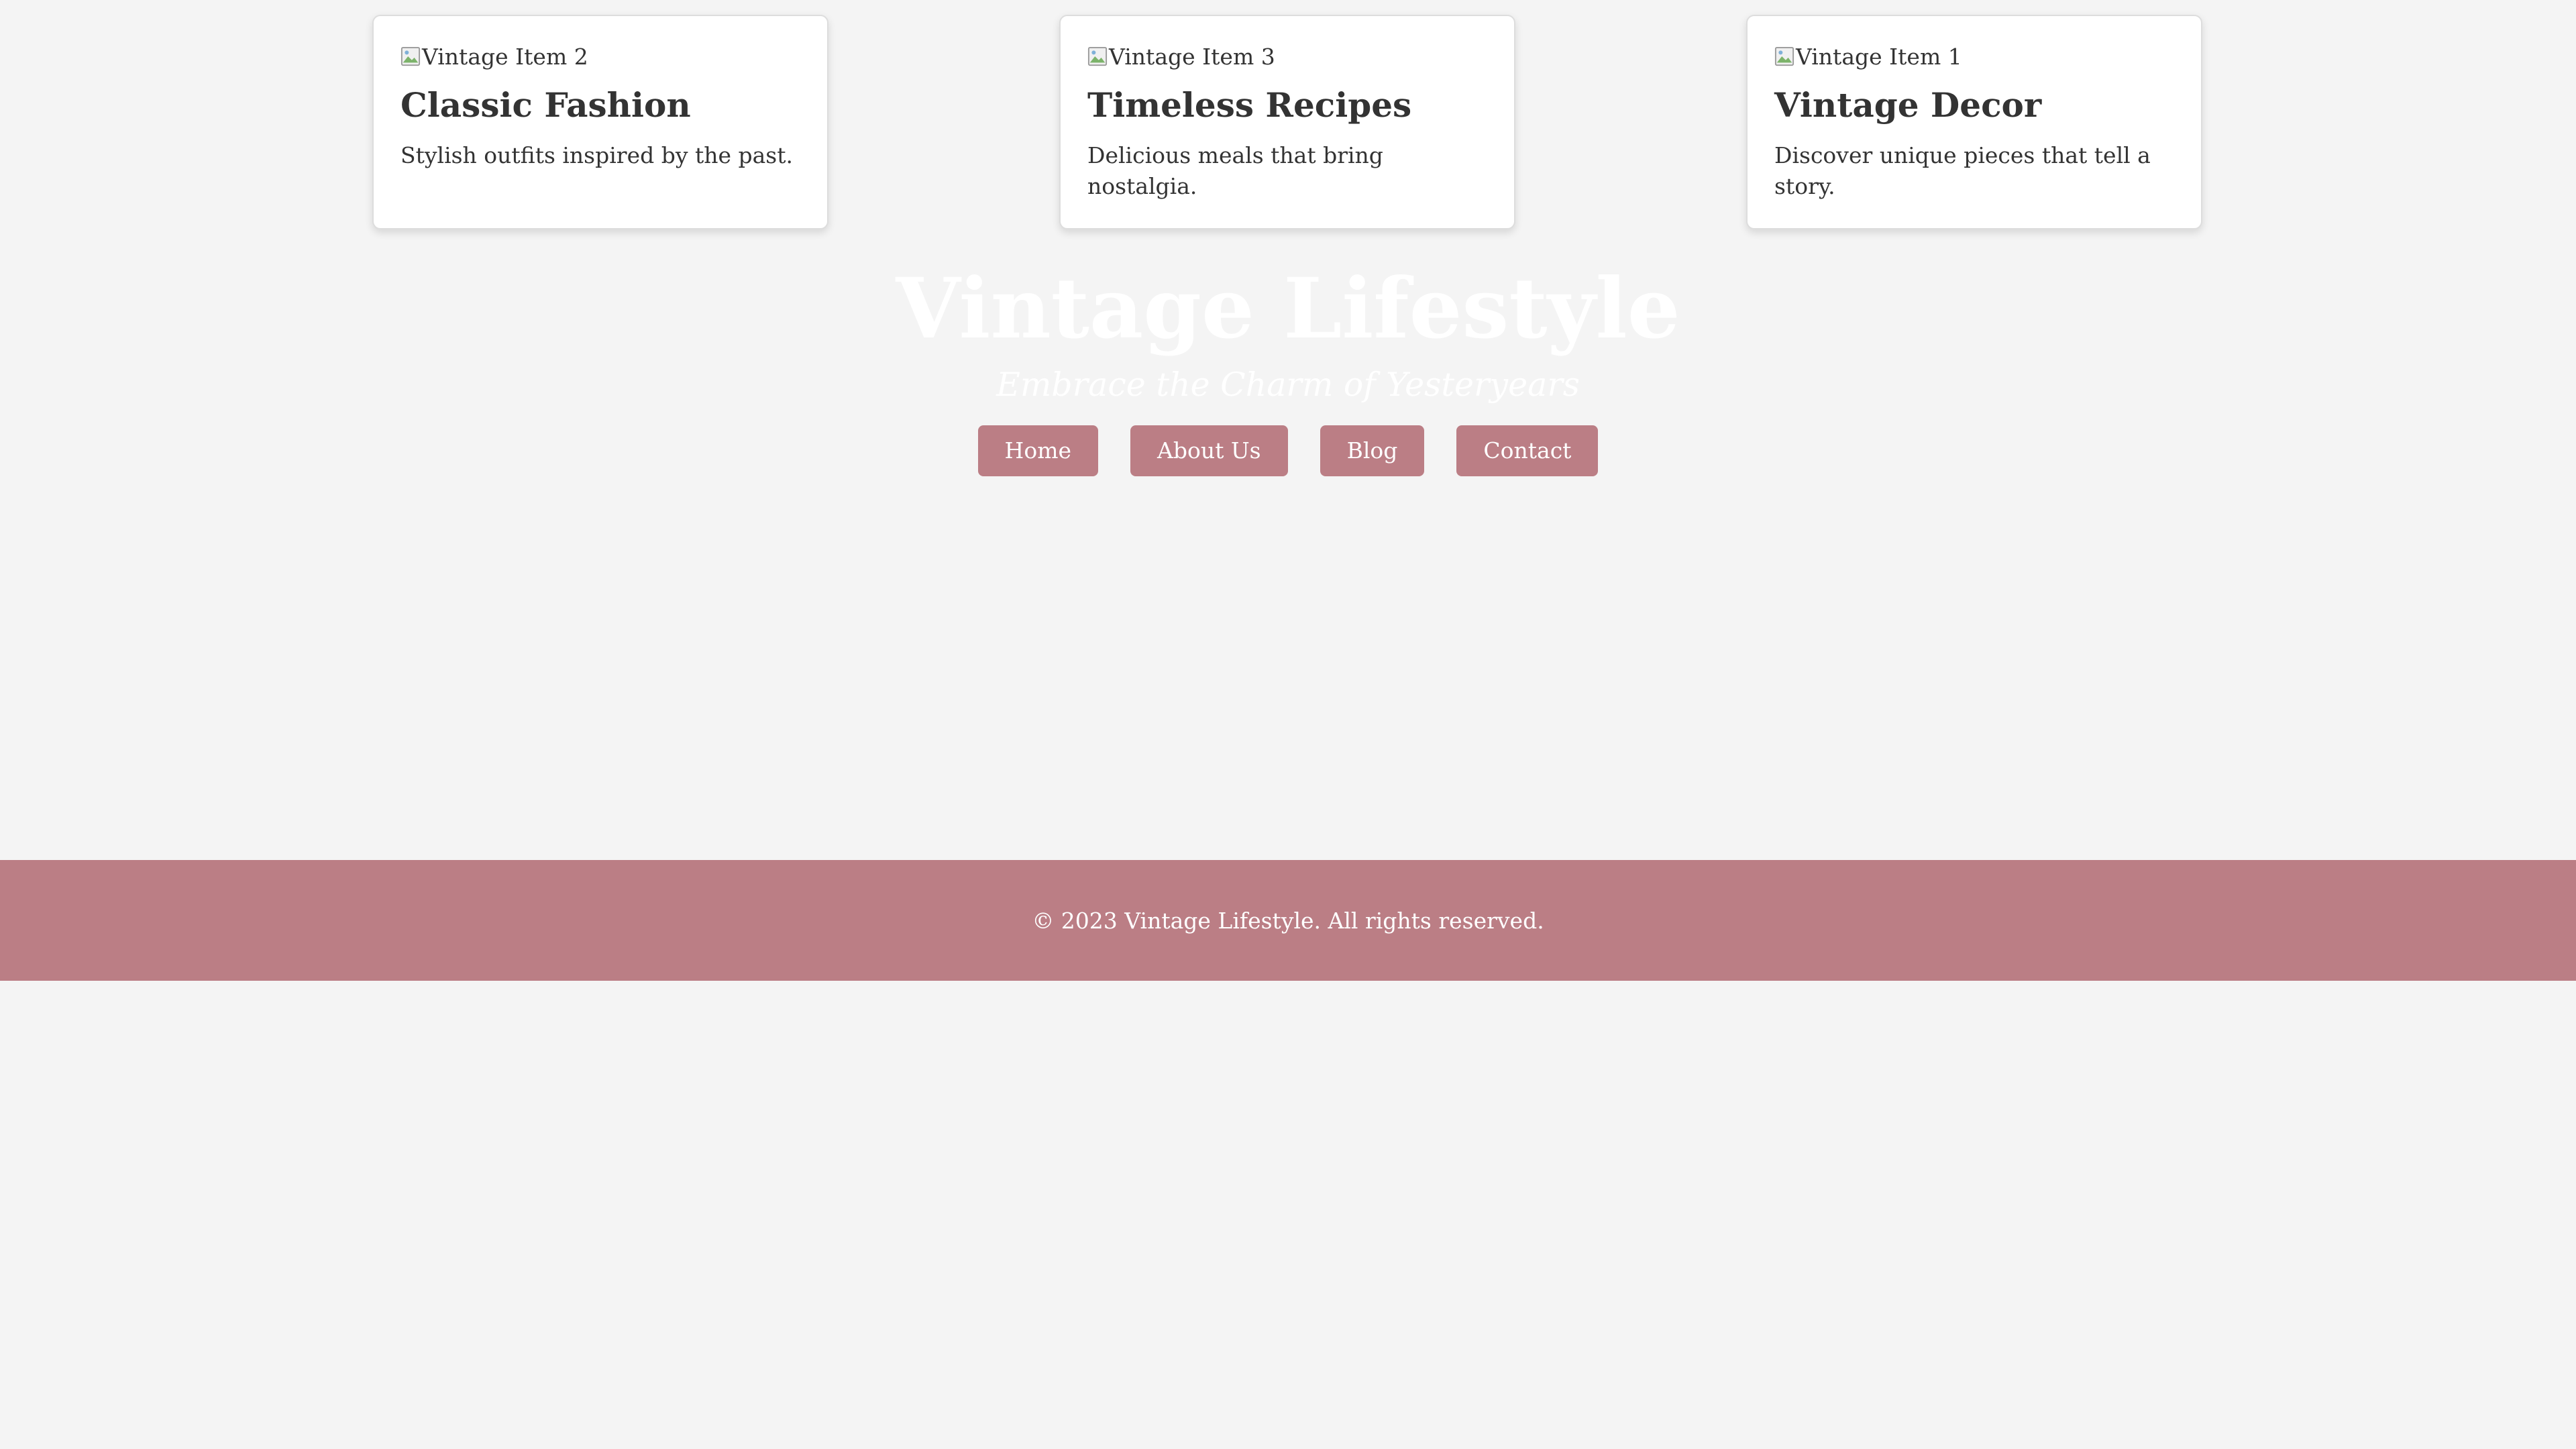  I want to click on card-description: Delicious meals that bring nostalgia., so click(1235, 171).